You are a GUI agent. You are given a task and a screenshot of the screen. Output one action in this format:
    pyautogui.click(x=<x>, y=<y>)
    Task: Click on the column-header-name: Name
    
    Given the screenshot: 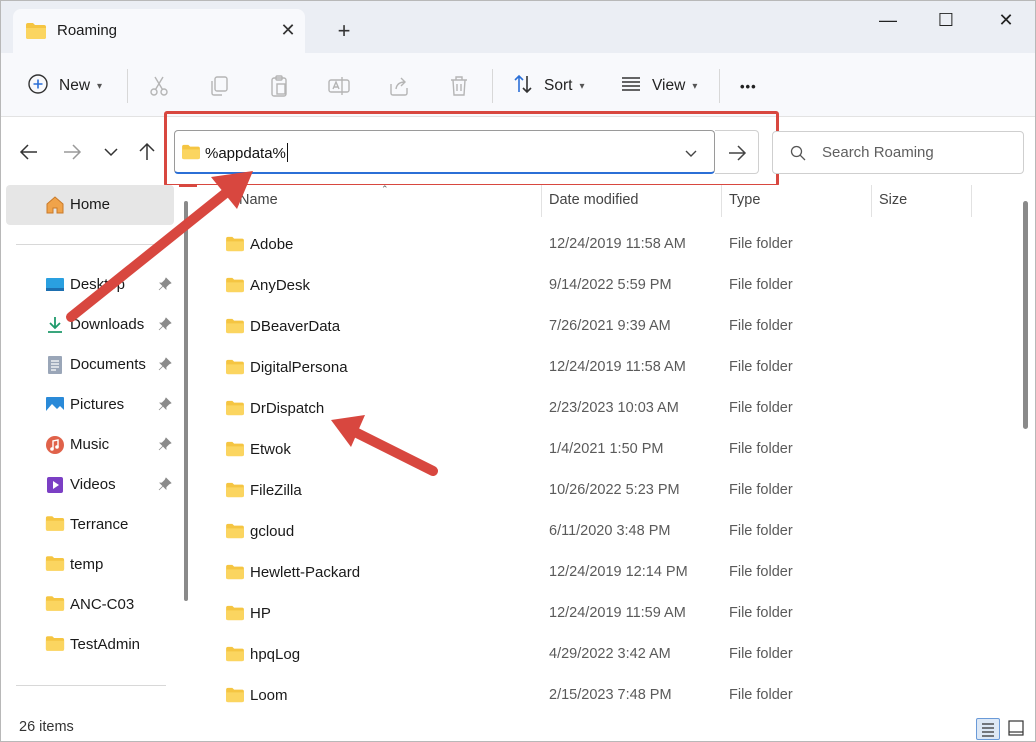 What is the action you would take?
    pyautogui.click(x=258, y=200)
    